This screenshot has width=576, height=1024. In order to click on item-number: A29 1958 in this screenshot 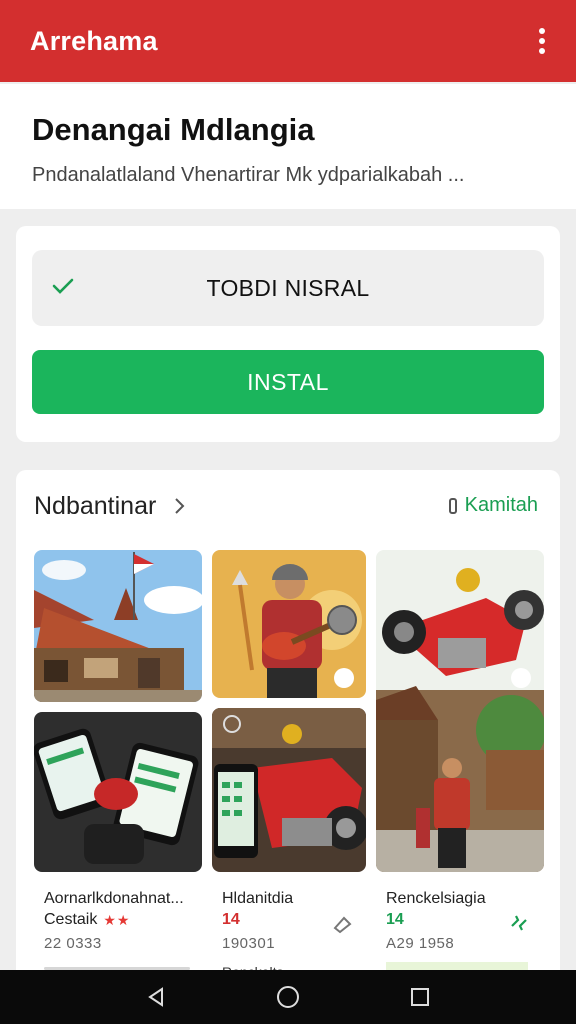, I will do `click(420, 943)`.